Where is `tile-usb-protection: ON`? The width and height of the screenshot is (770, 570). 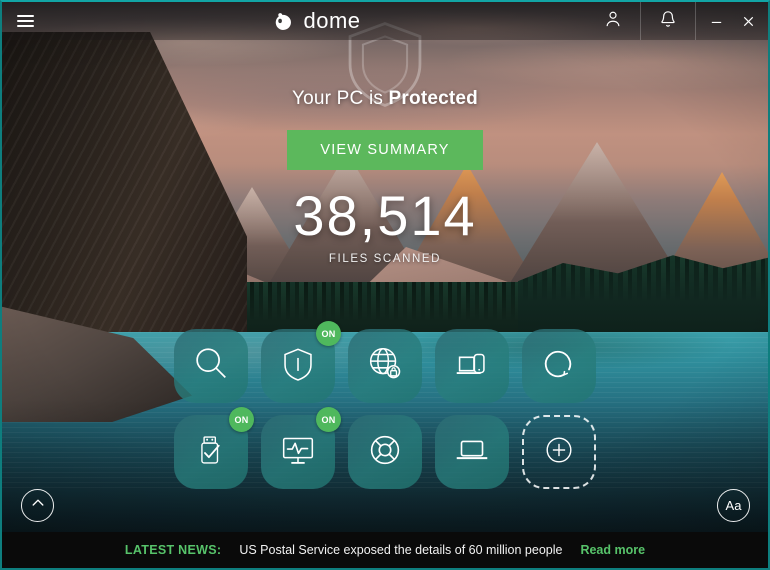 tile-usb-protection: ON is located at coordinates (214, 448).